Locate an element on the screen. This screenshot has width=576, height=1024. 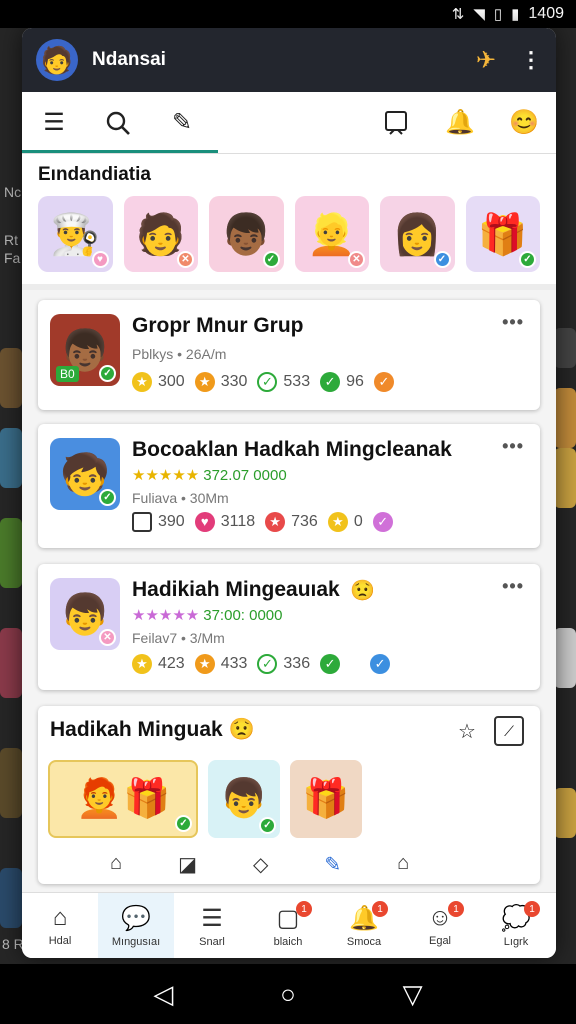
featured-item: 👱 ✕ is located at coordinates (331, 234).